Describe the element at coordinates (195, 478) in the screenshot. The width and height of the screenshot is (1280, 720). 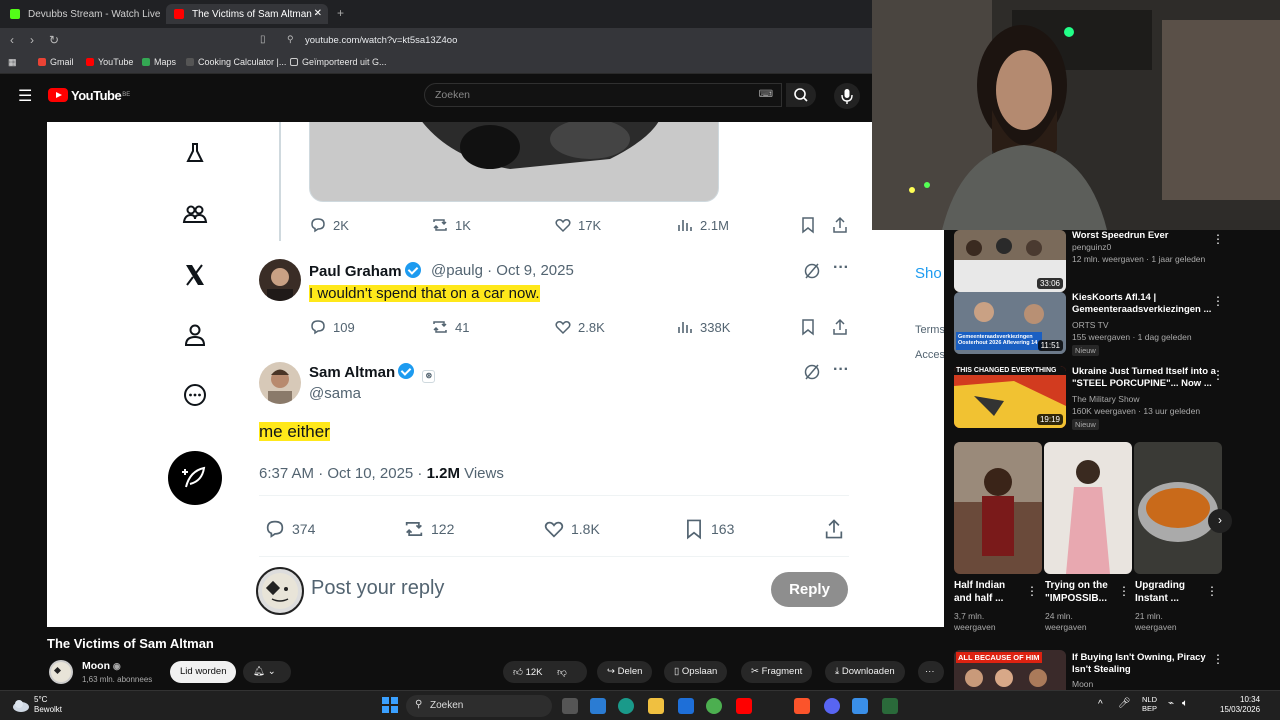
I see `compose-post-button` at that location.